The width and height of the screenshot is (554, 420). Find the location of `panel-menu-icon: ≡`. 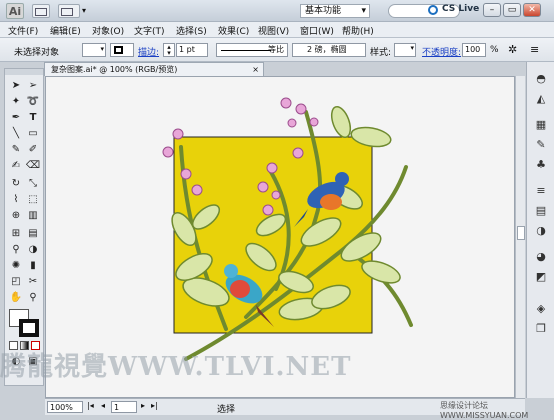

panel-menu-icon: ≡ is located at coordinates (534, 49).